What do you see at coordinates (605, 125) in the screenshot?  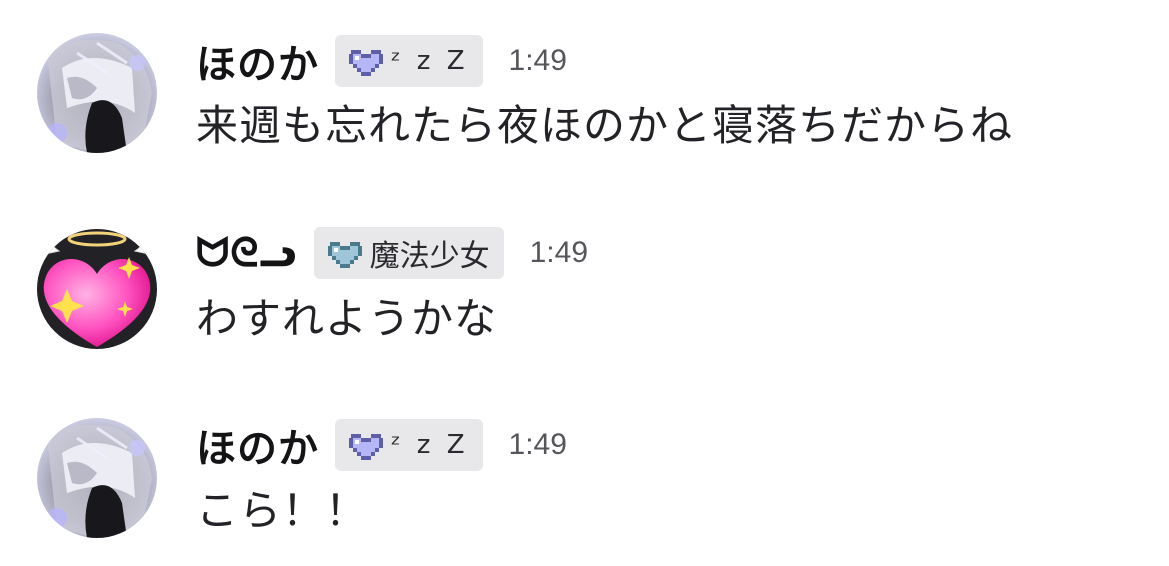 I see `message-text: 来週も忘れたら夜ほのかと寝落ちだからね` at bounding box center [605, 125].